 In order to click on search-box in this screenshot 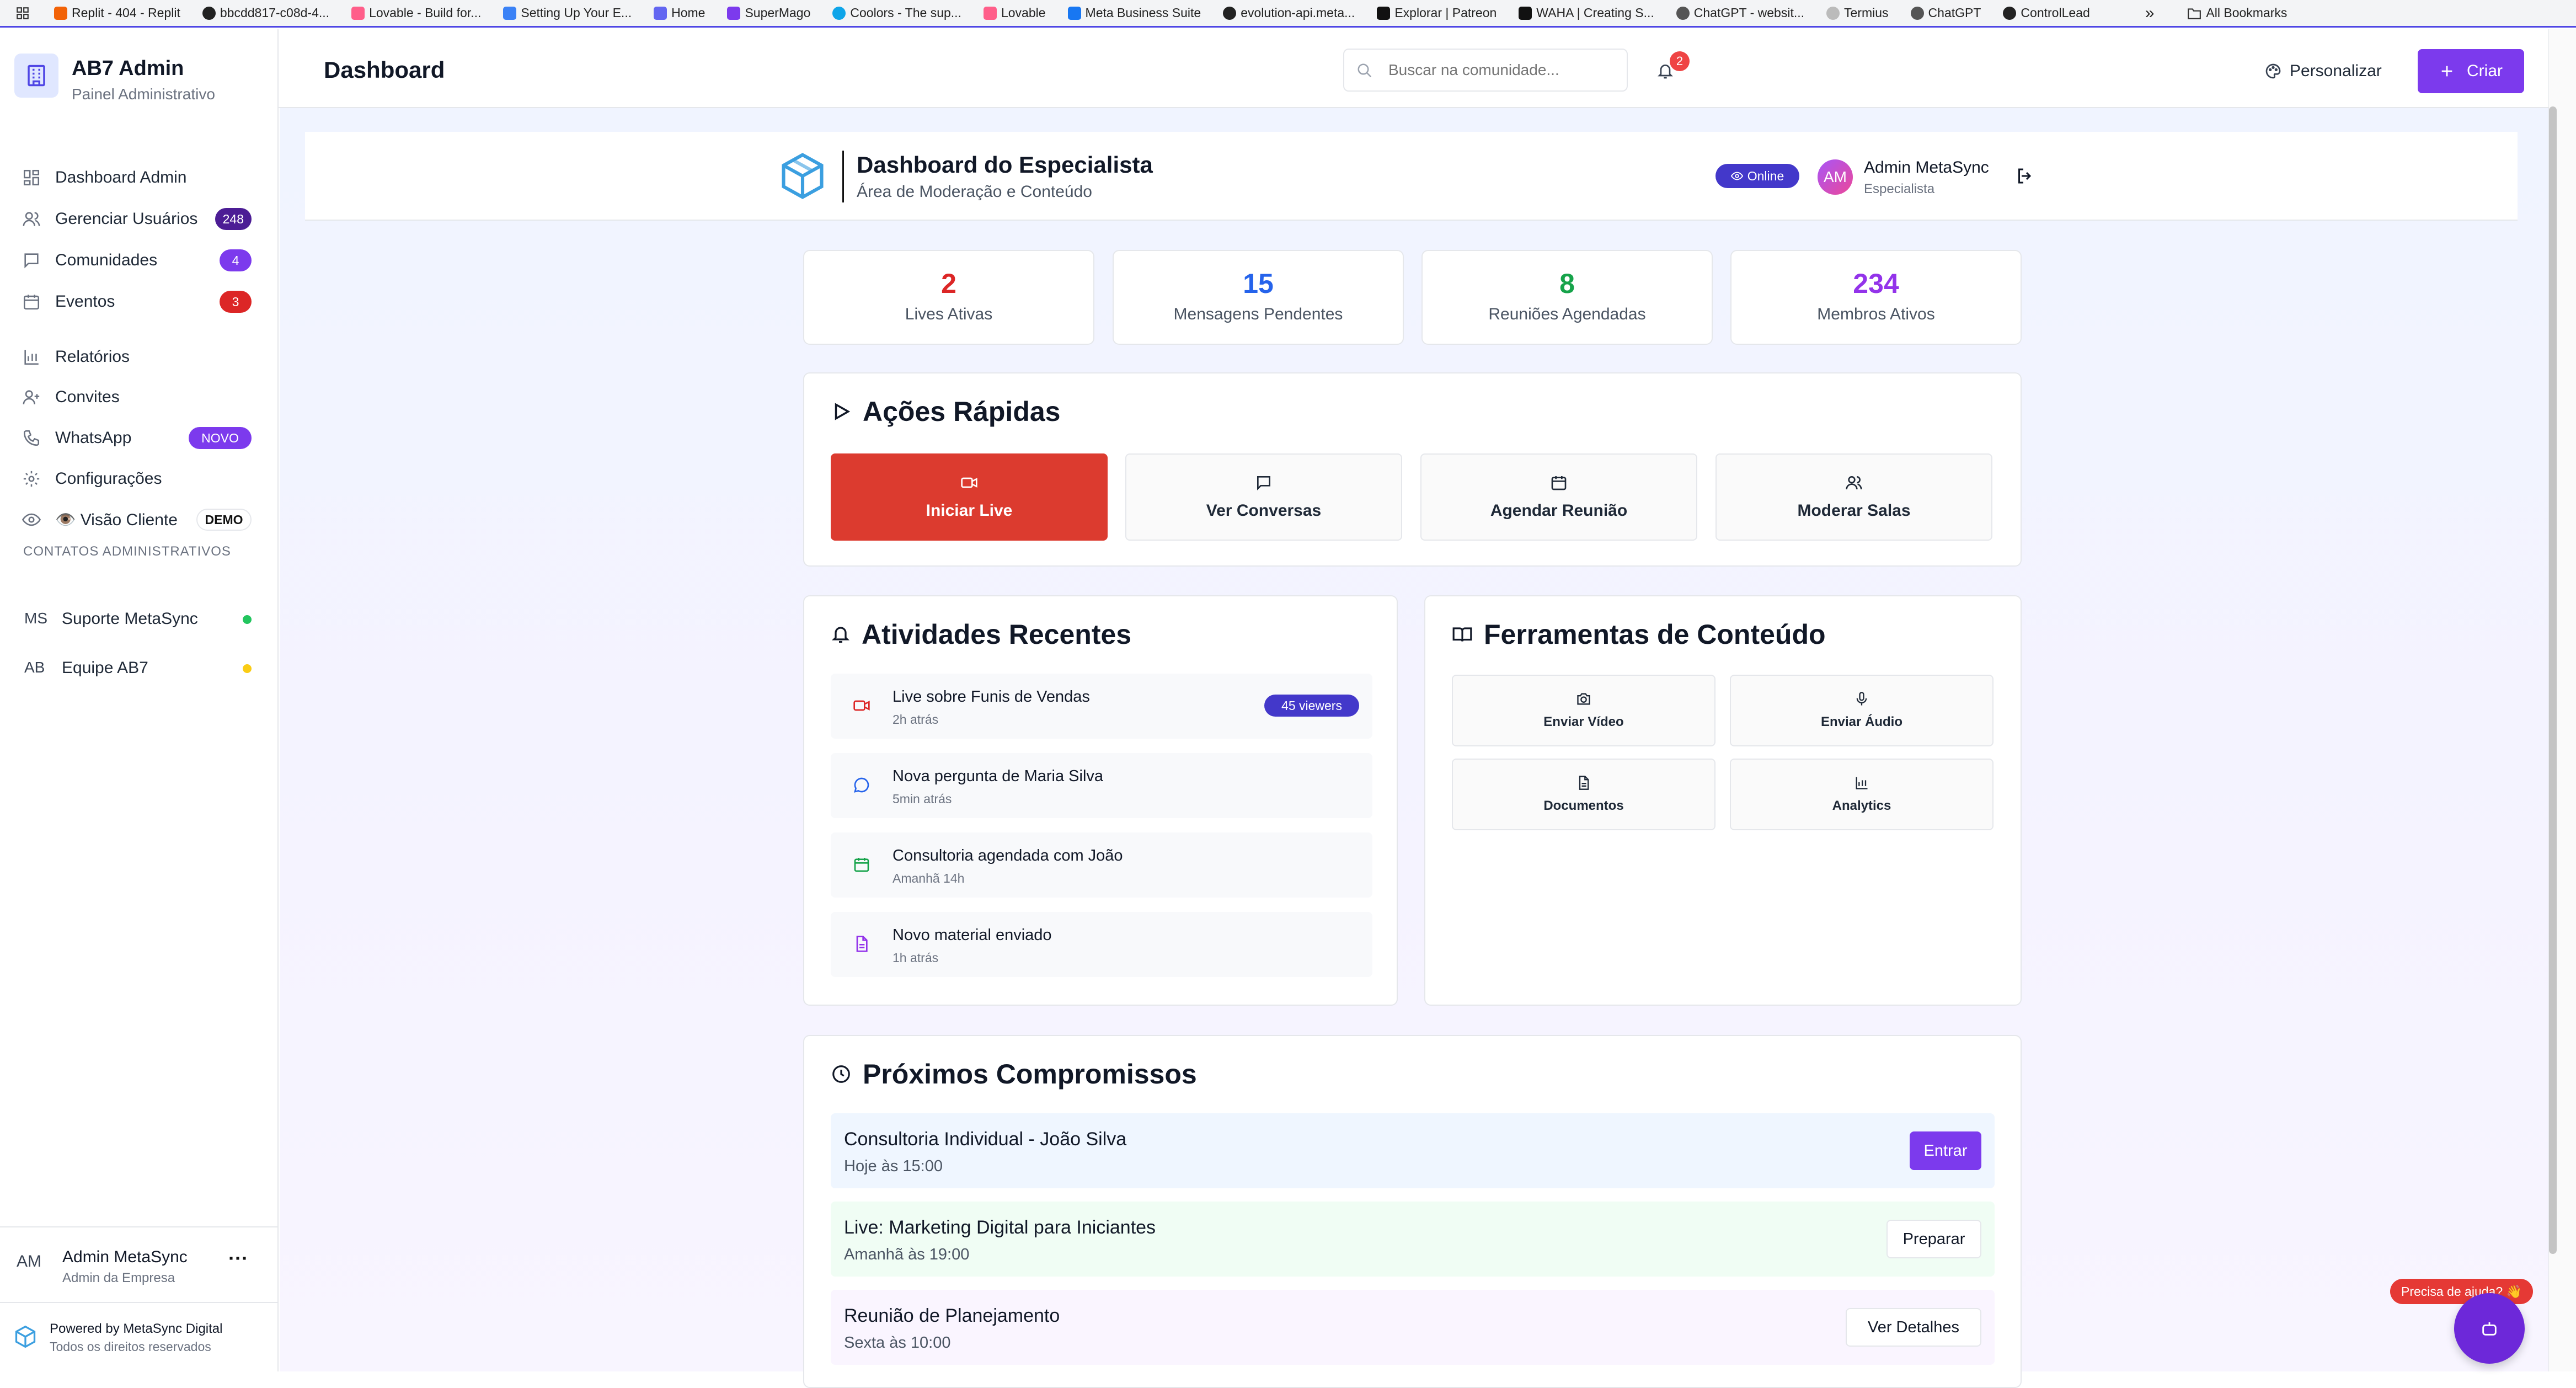, I will do `click(1485, 71)`.